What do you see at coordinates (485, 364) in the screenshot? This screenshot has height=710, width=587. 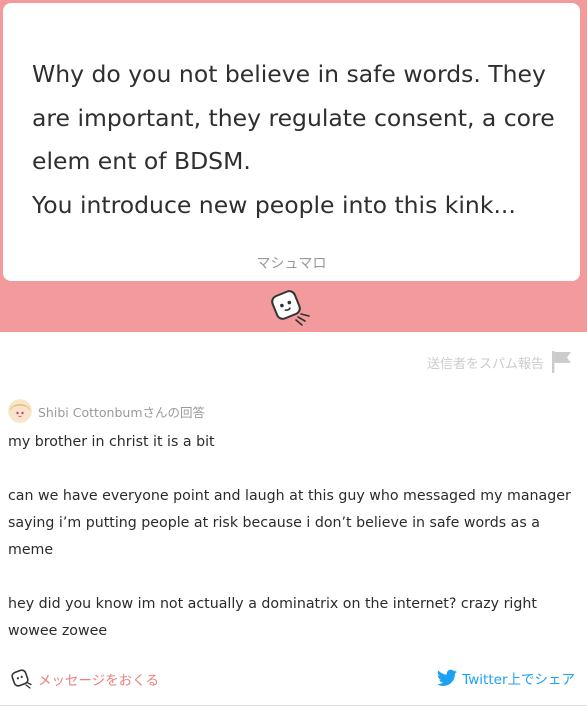 I see `report-spam-label: 送信者をスパム報告` at bounding box center [485, 364].